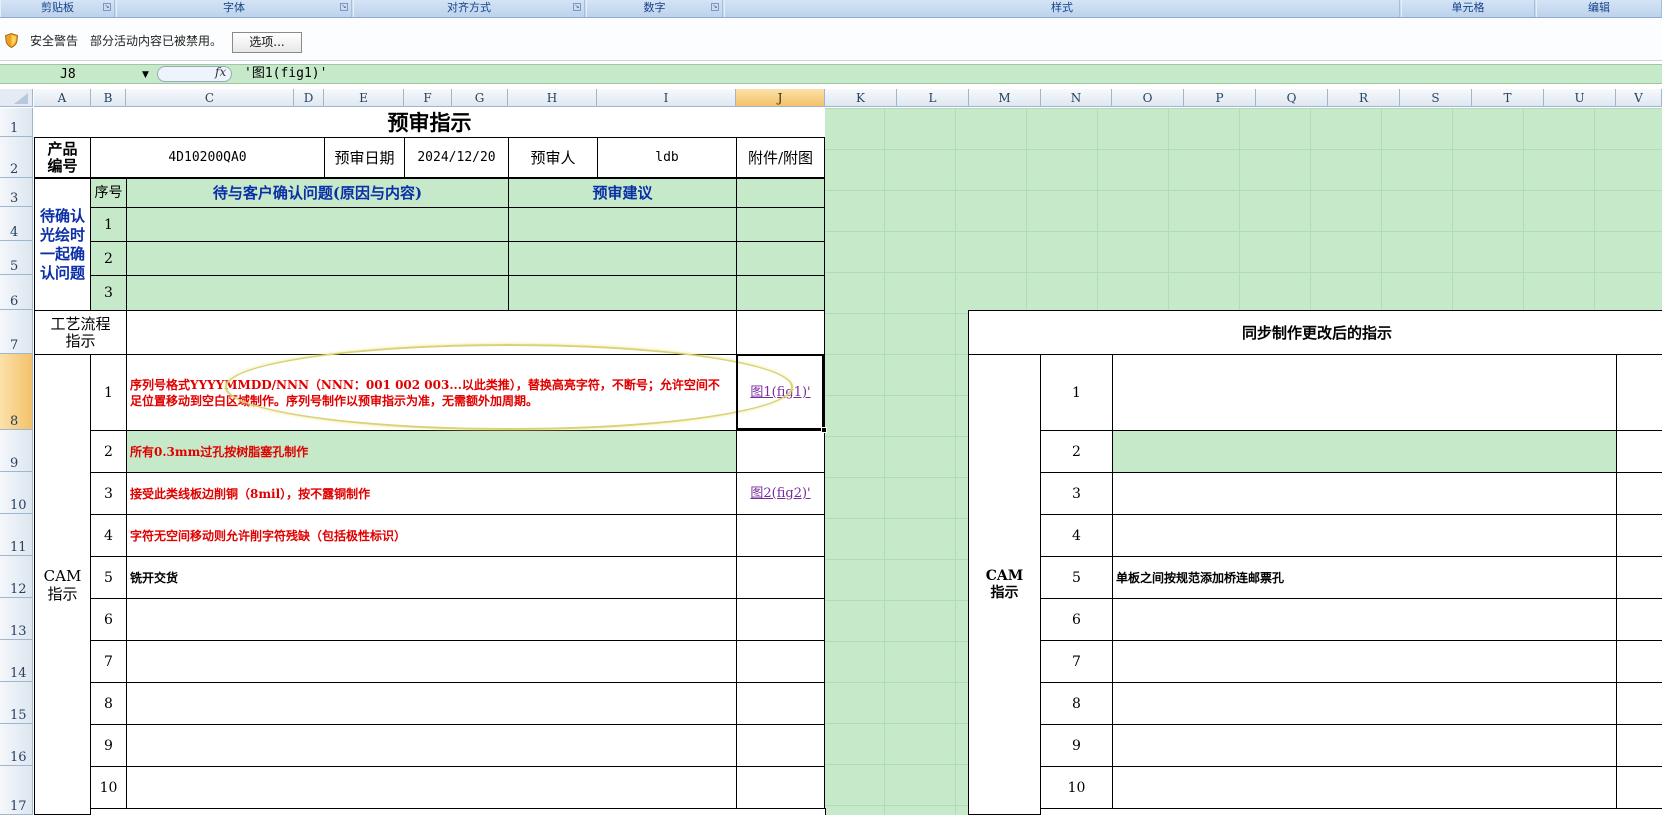 This screenshot has width=1662, height=815. Describe the element at coordinates (654, 8) in the screenshot. I see `ribbon-group-number: 数字 ↘` at that location.